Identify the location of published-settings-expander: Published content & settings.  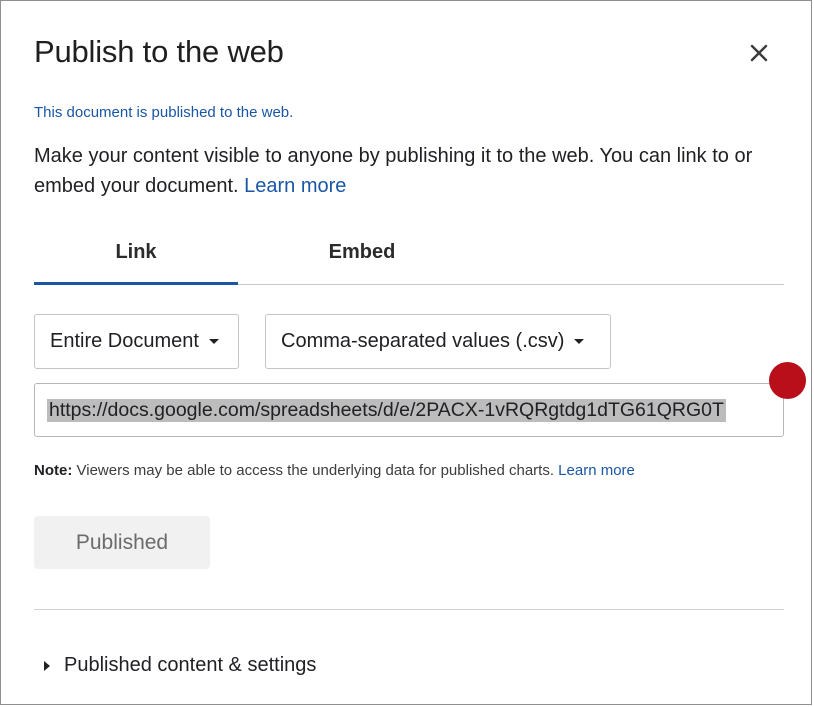
(180, 665).